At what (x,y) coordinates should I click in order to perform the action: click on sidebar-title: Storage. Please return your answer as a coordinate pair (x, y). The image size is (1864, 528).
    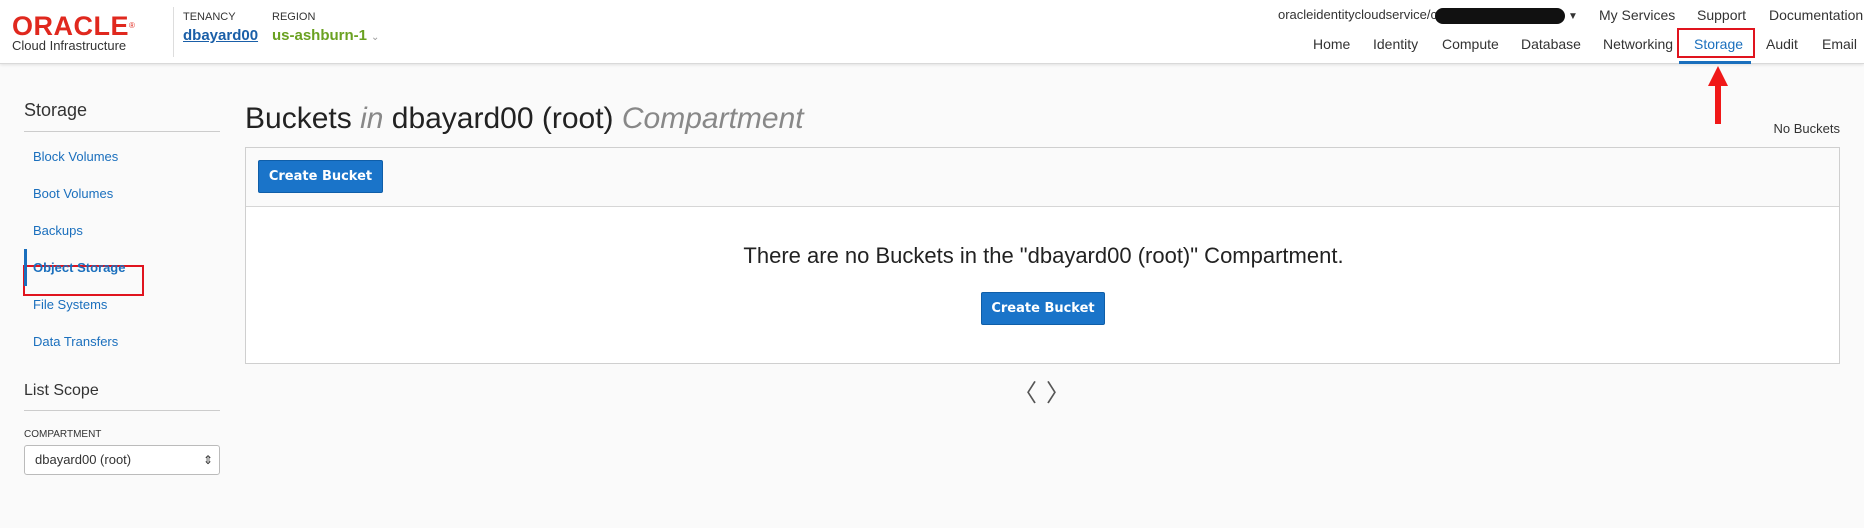
    Looking at the image, I should click on (122, 116).